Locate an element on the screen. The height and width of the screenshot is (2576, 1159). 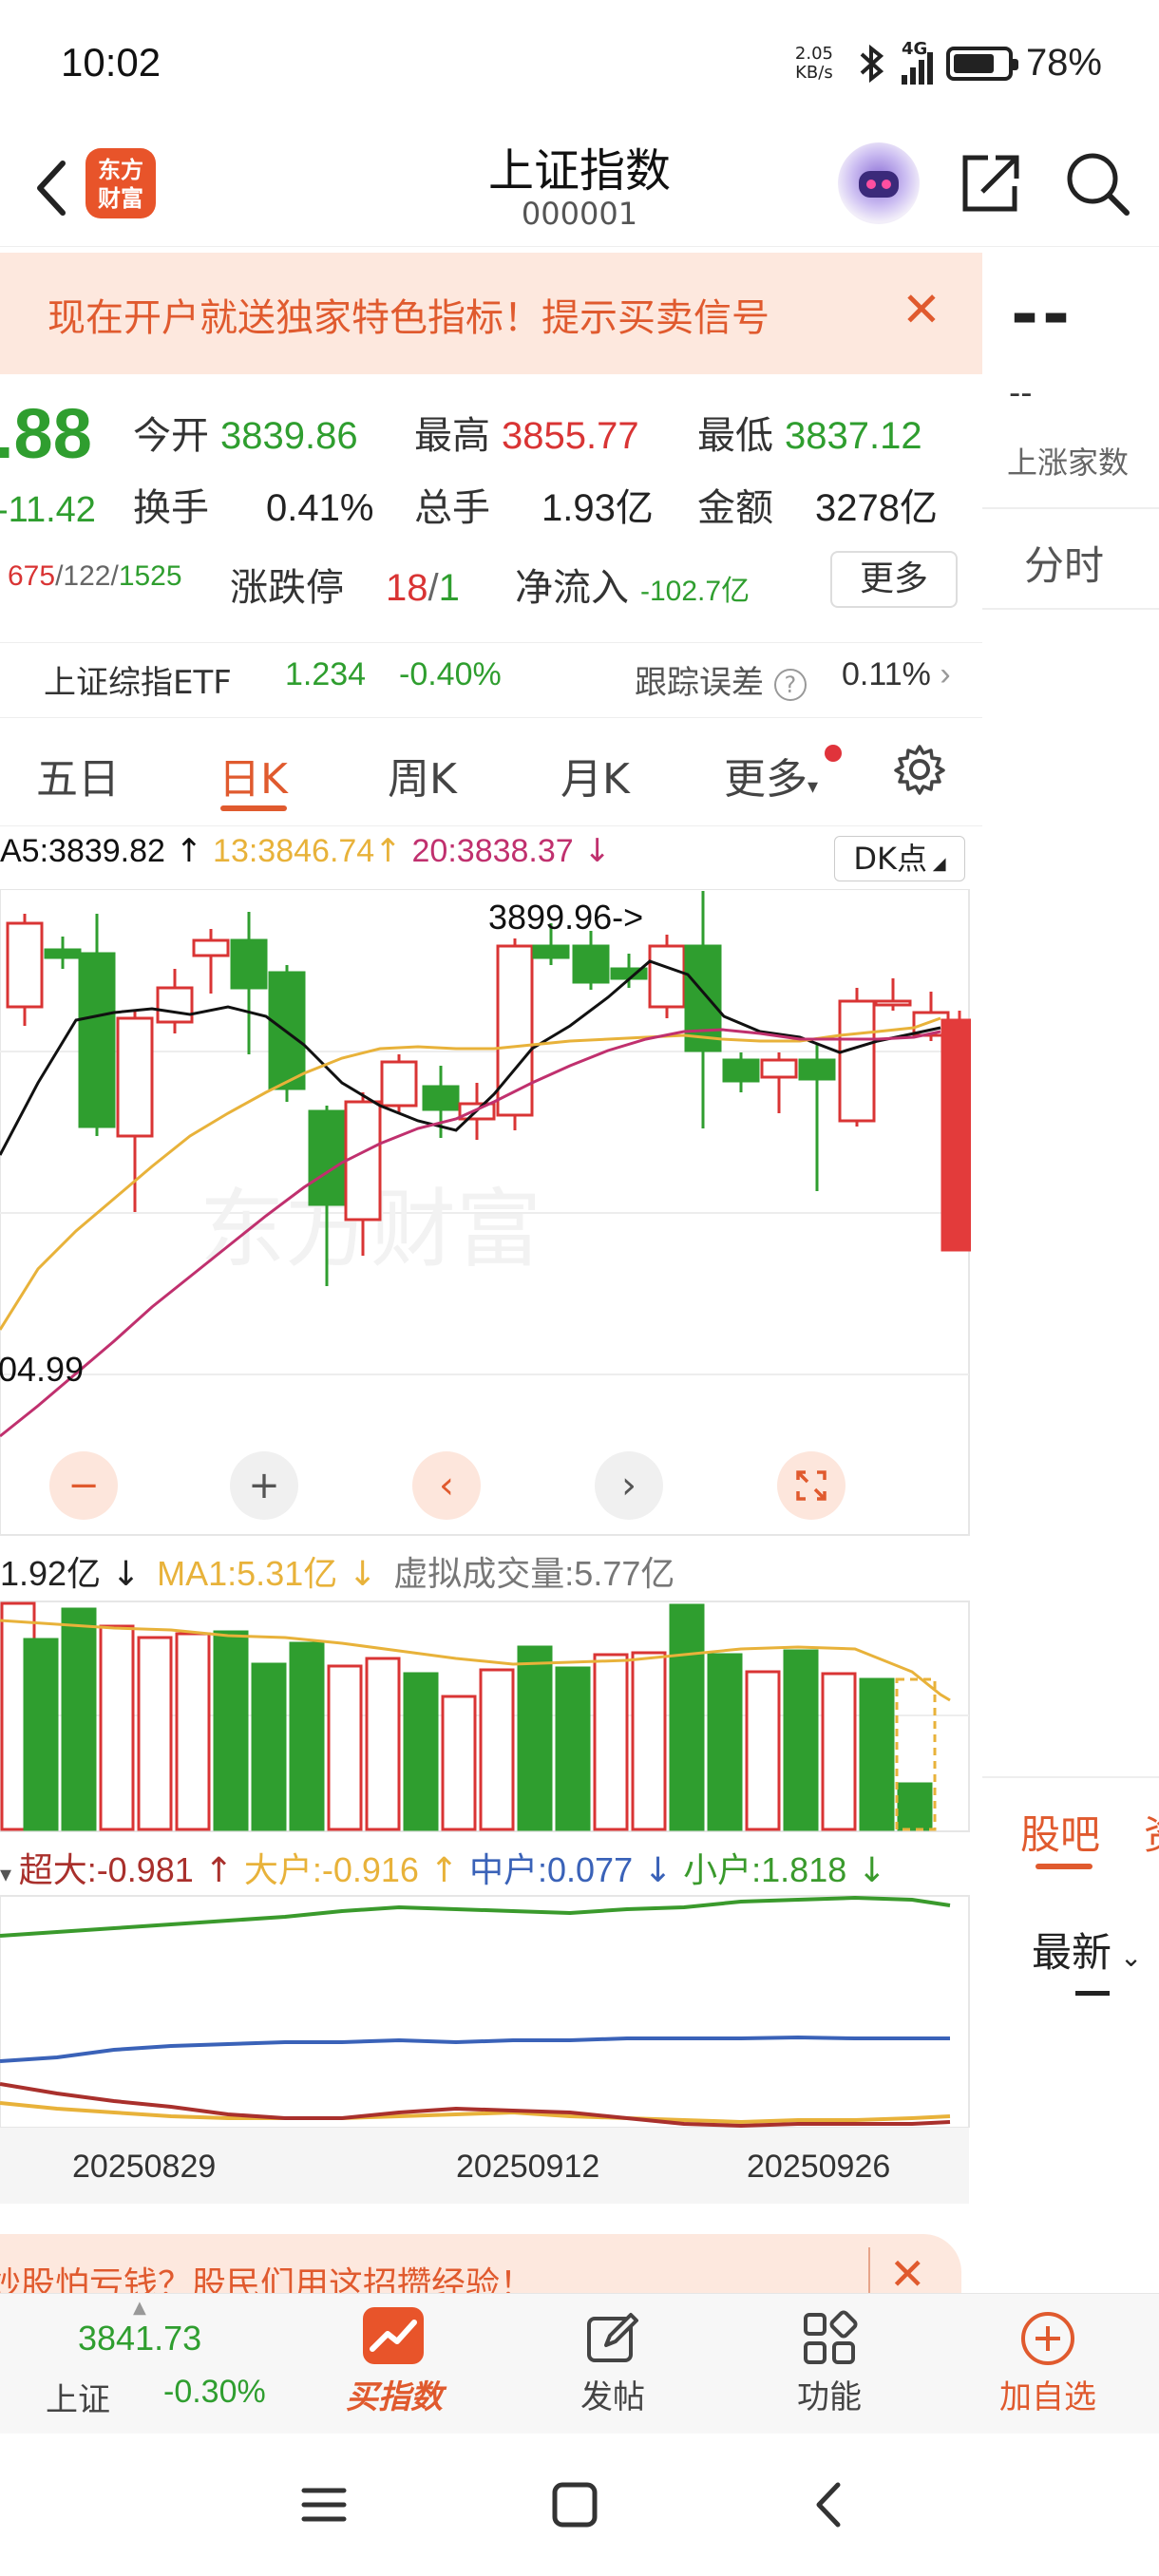
promo-close-button: ✕ is located at coordinates (921, 311).